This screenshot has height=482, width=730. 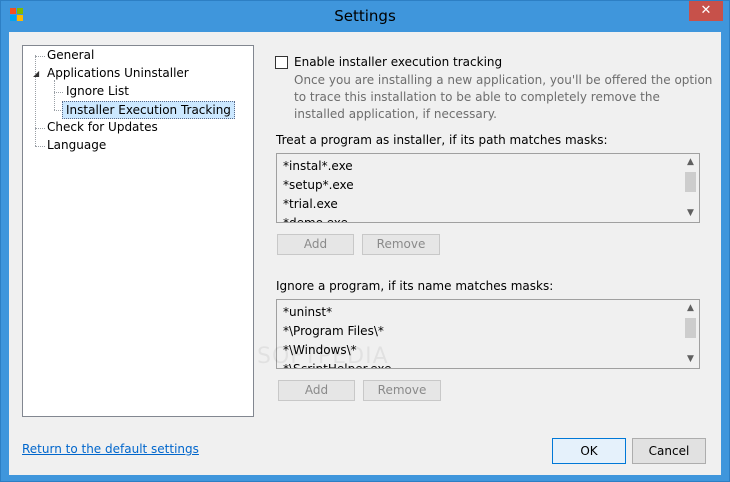 I want to click on tree-item-applications-uninstaller: Applications Uninstaller, so click(x=118, y=74).